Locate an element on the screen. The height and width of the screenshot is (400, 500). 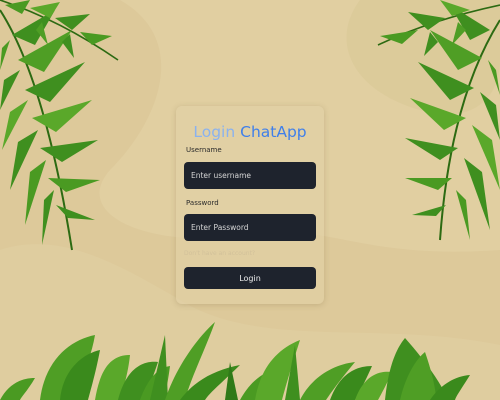
login-title: Login ChatApp is located at coordinates (250, 132).